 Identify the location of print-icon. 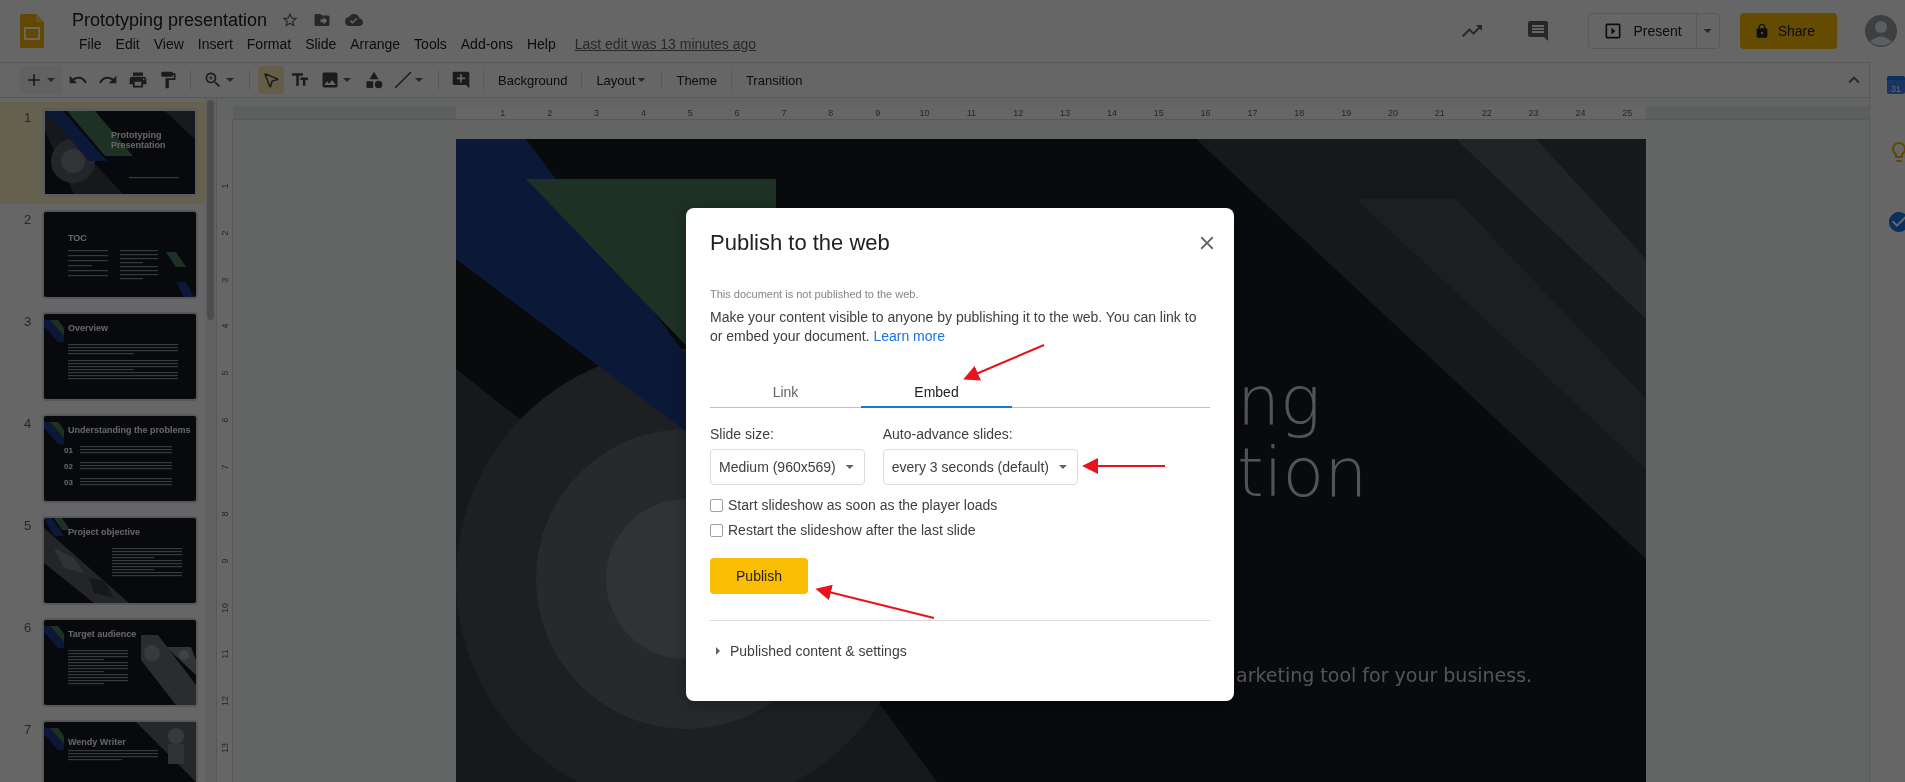
(138, 80).